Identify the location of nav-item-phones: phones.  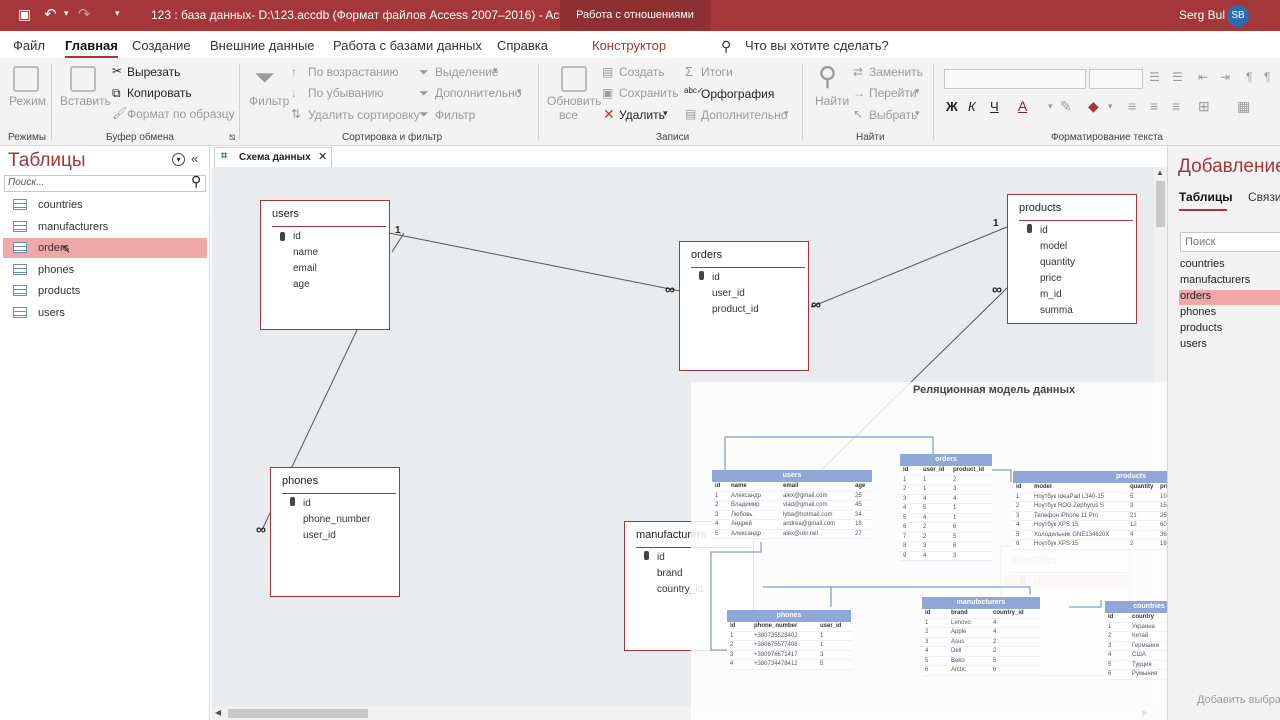
(105, 270).